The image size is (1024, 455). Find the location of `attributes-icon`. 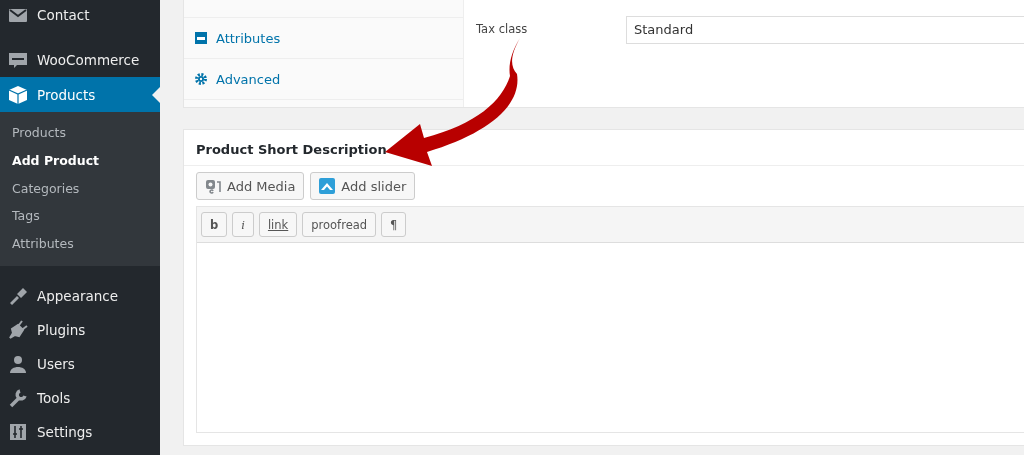

attributes-icon is located at coordinates (201, 38).